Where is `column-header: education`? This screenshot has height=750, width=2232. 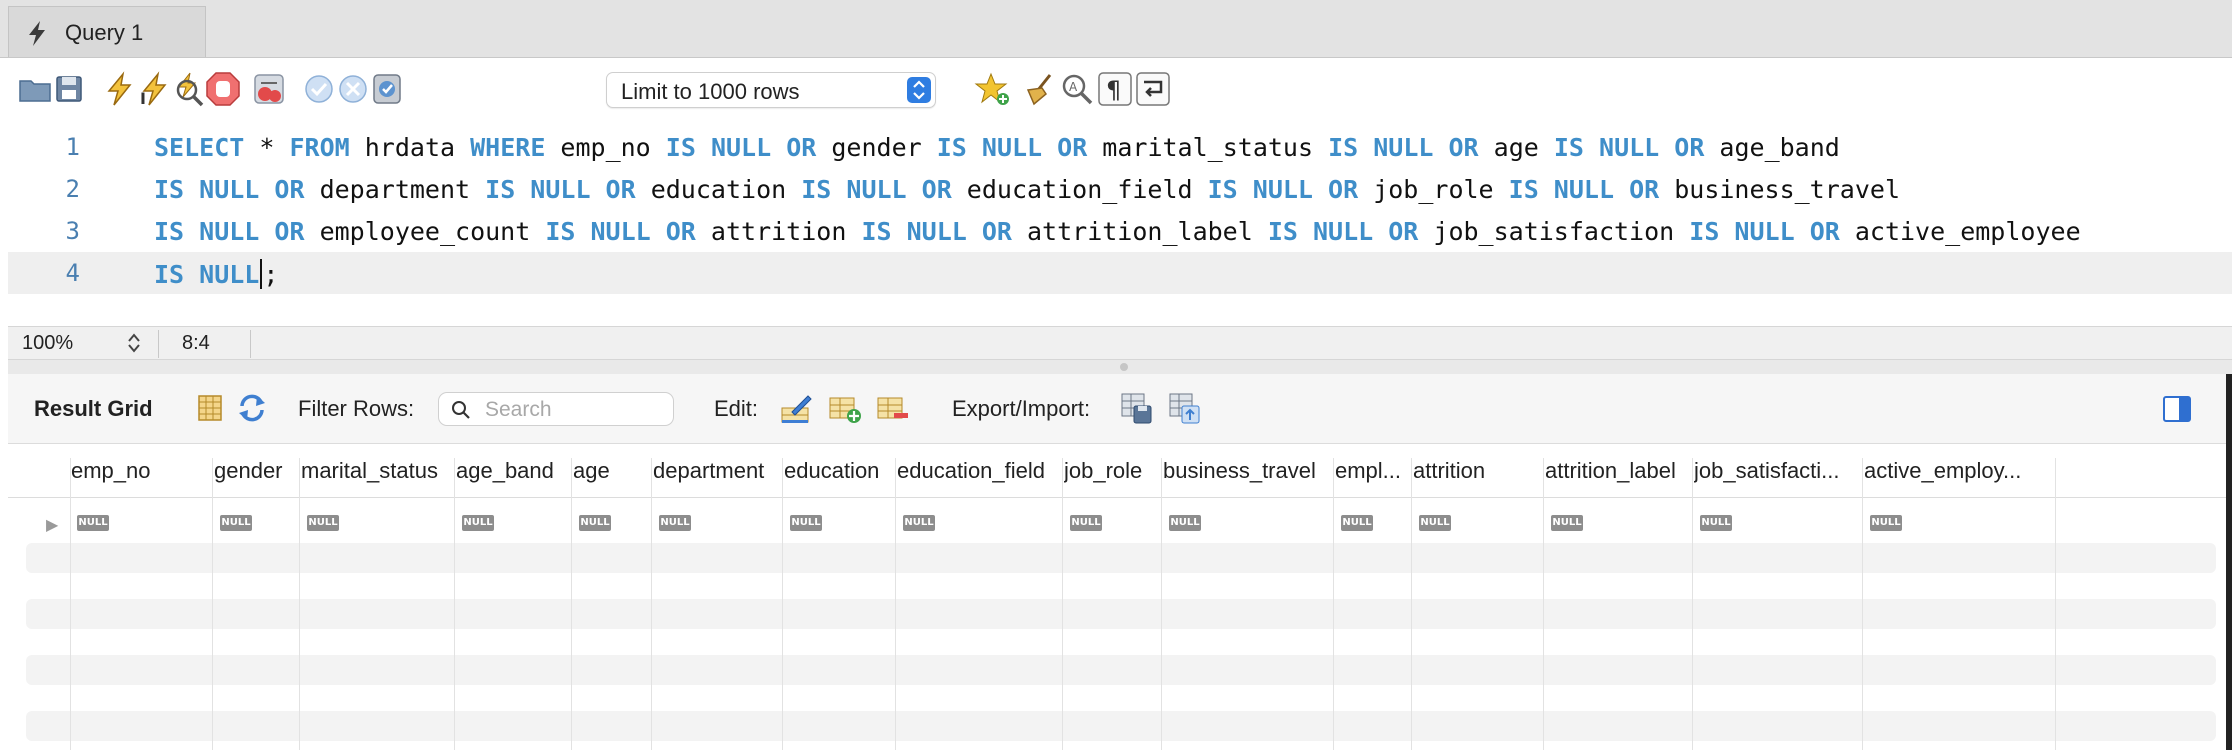
column-header: education is located at coordinates (837, 471).